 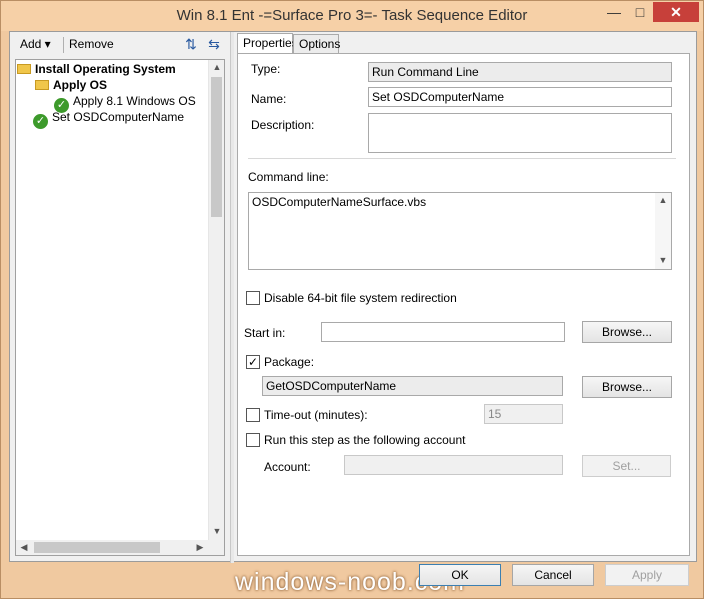 What do you see at coordinates (365, 440) in the screenshot?
I see `run-as-label: Run this step as the following account` at bounding box center [365, 440].